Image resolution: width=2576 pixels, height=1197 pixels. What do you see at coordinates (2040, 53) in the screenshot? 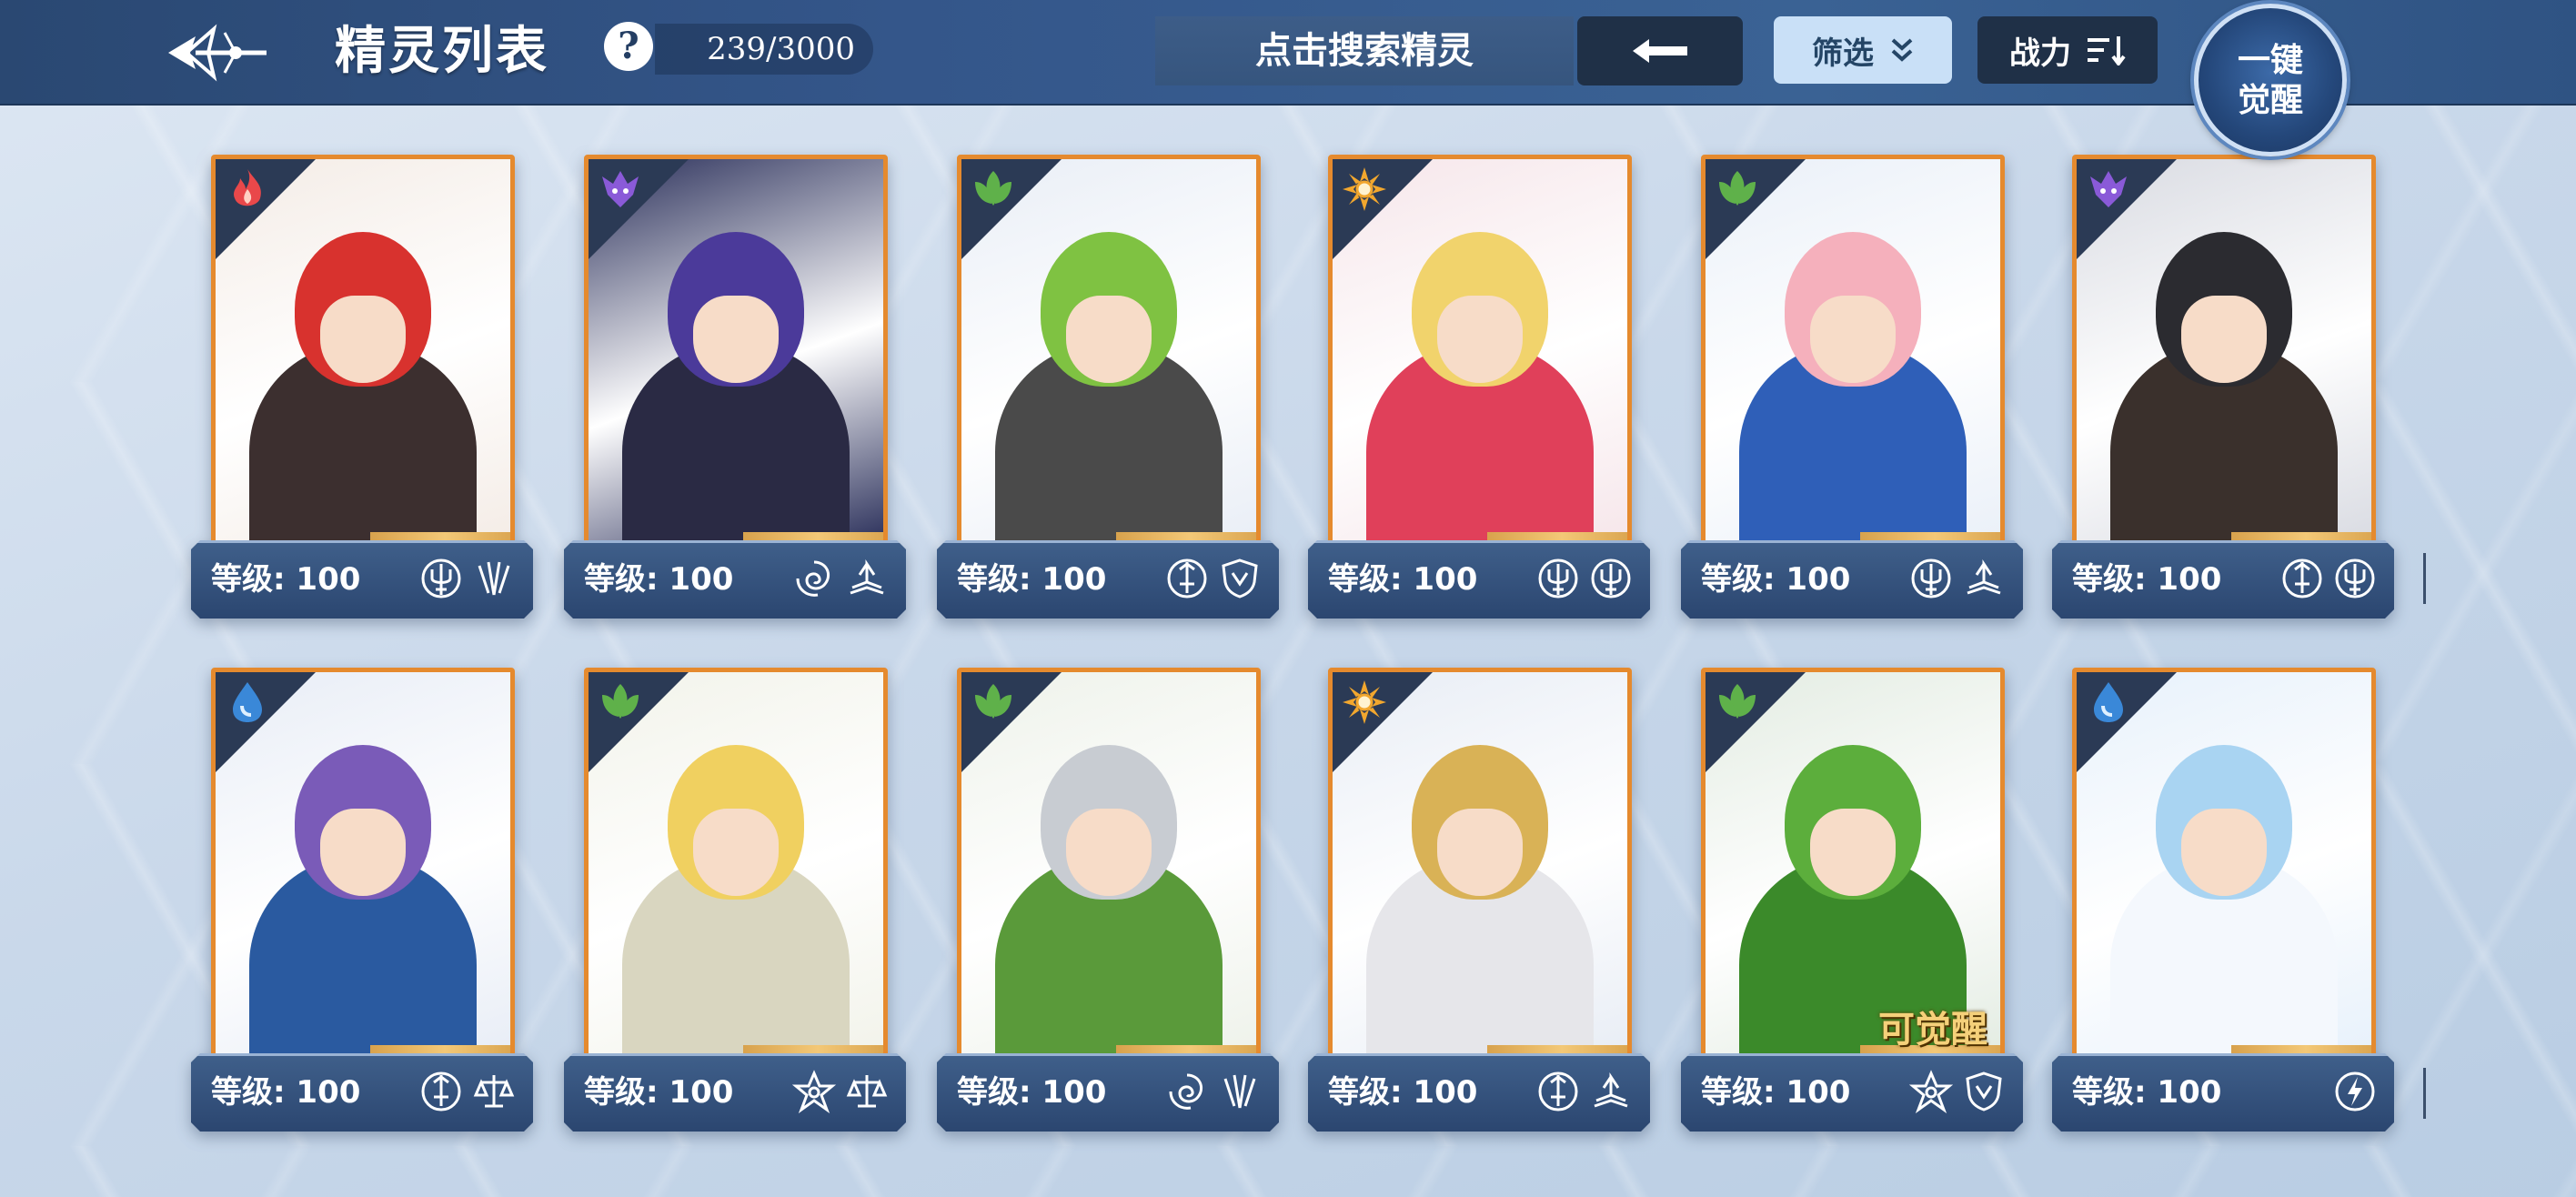
I see `power-label: 战力` at bounding box center [2040, 53].